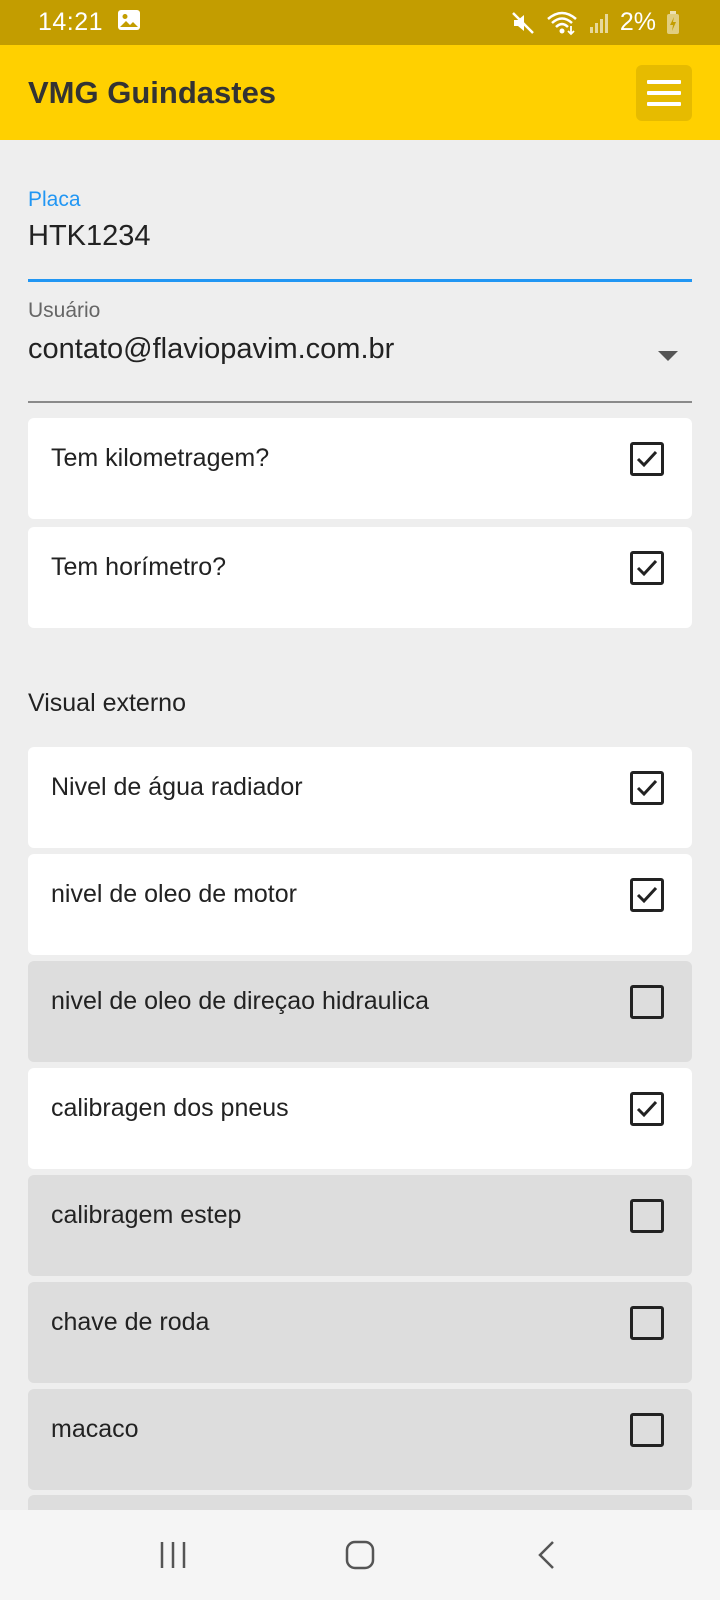  I want to click on toggles-item-label: Tem horímetro?, so click(139, 567).